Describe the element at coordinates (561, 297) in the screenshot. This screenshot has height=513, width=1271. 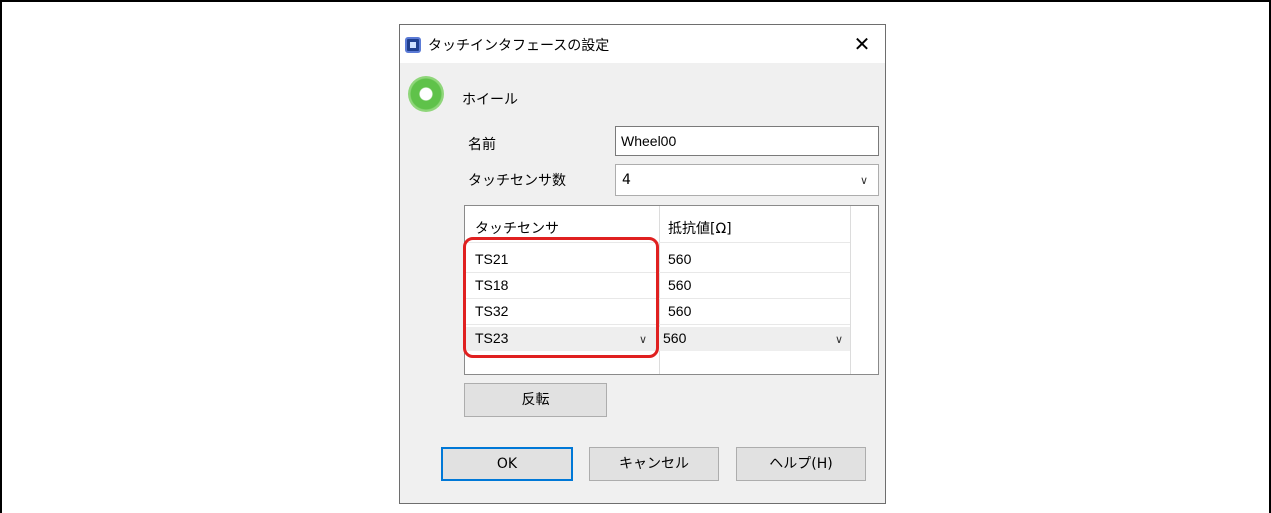
I see `sensor-highlight-box` at that location.